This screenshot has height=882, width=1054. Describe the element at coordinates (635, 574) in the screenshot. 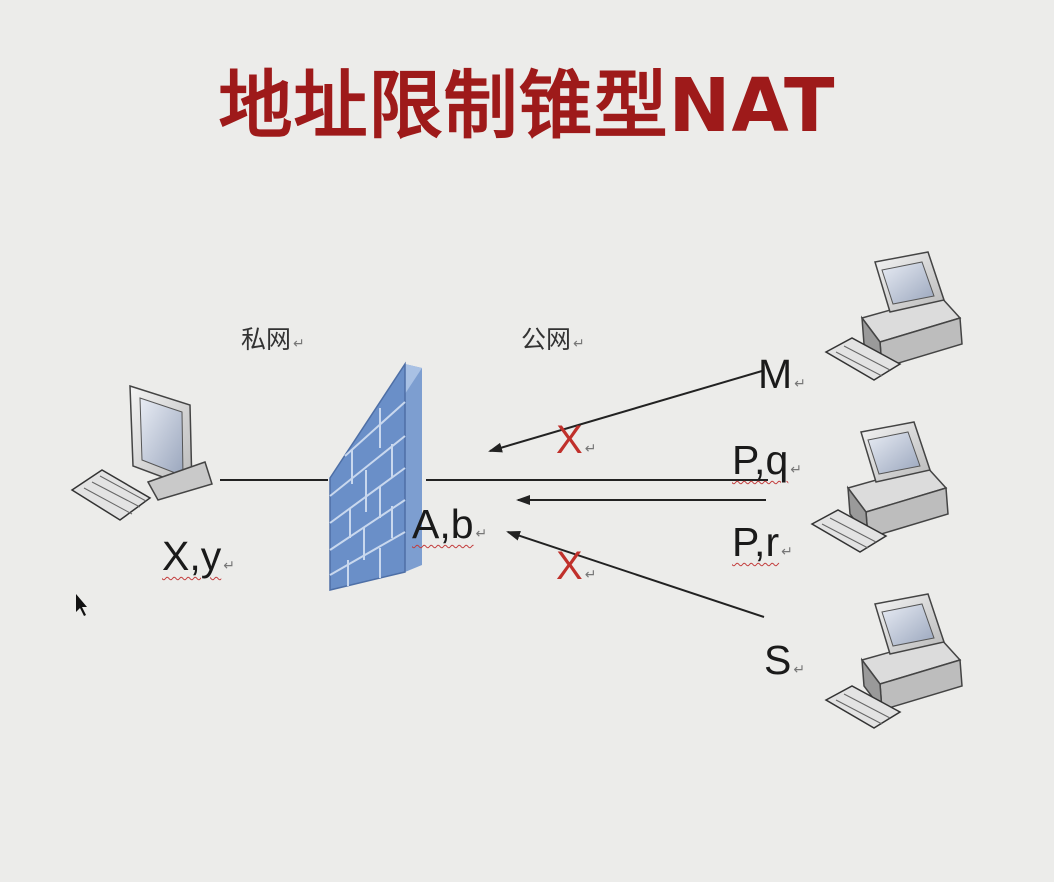

I see `arrow-s-blocked` at that location.